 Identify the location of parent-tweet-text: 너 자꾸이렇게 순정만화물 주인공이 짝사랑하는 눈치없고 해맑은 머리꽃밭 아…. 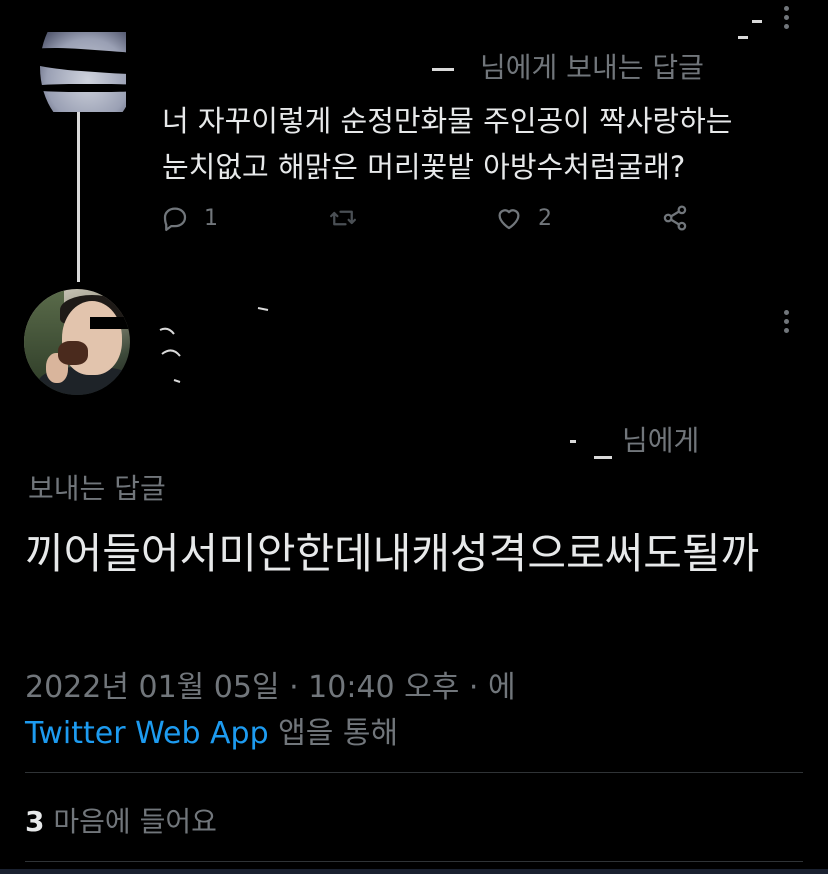
(447, 144).